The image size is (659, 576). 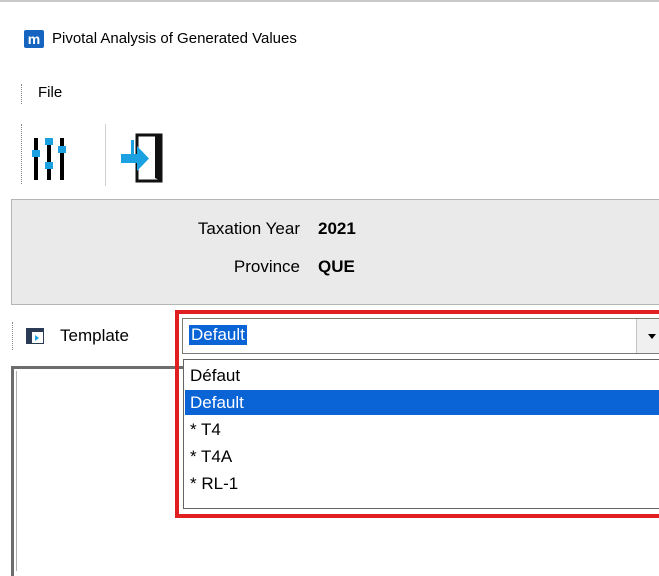 What do you see at coordinates (422, 456) in the screenshot?
I see `dropdown-option-t4a: * T4A` at bounding box center [422, 456].